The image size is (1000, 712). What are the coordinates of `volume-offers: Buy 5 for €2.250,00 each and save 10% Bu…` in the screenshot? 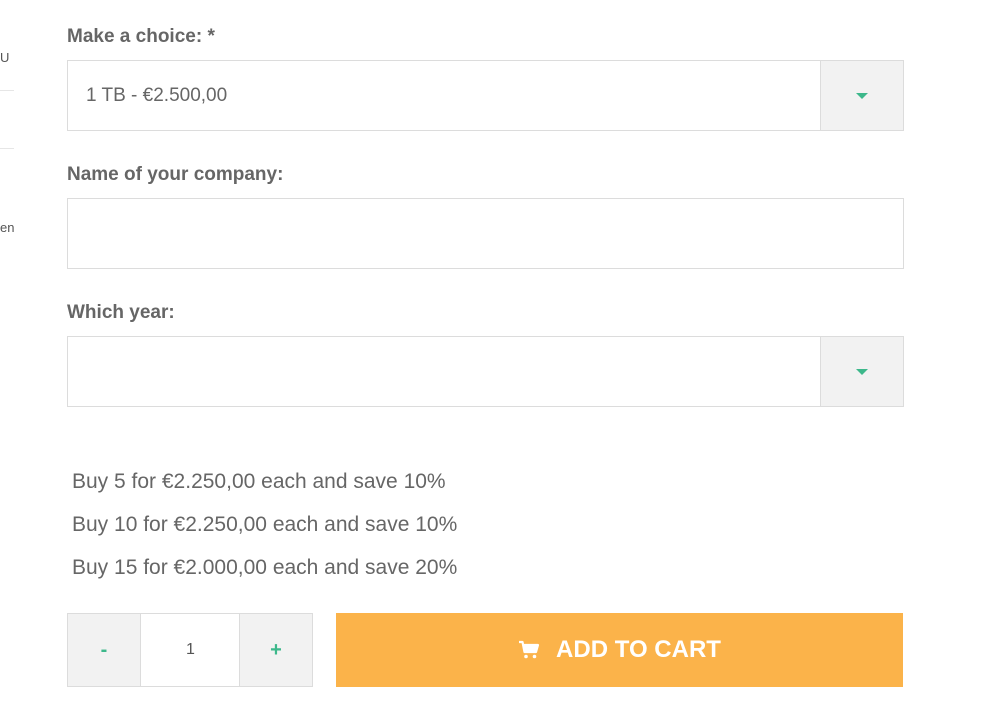 It's located at (264, 526).